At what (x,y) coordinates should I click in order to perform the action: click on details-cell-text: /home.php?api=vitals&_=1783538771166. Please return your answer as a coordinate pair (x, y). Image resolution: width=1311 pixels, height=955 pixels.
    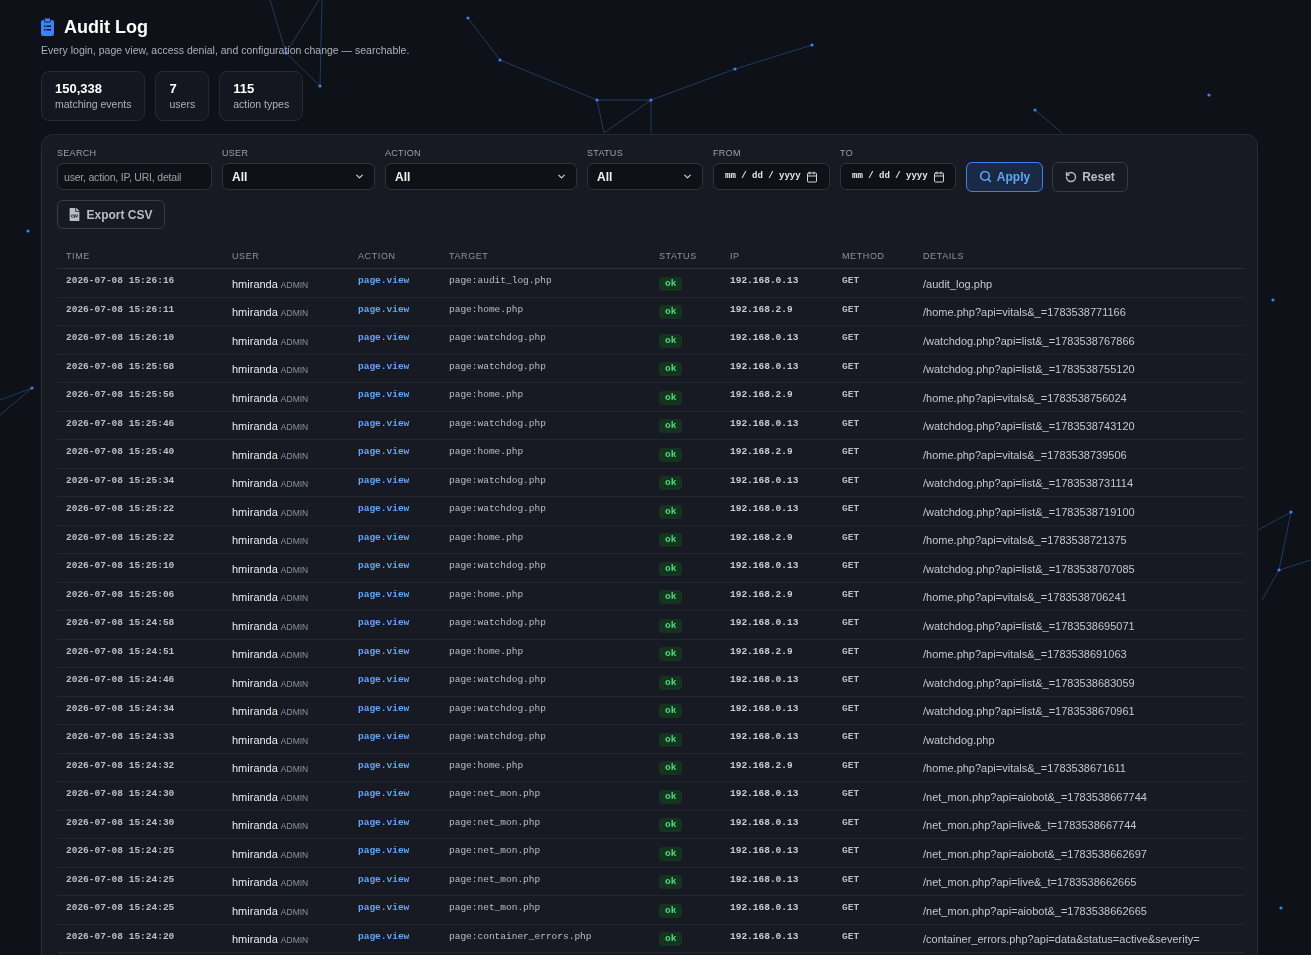
    Looking at the image, I should click on (1024, 312).